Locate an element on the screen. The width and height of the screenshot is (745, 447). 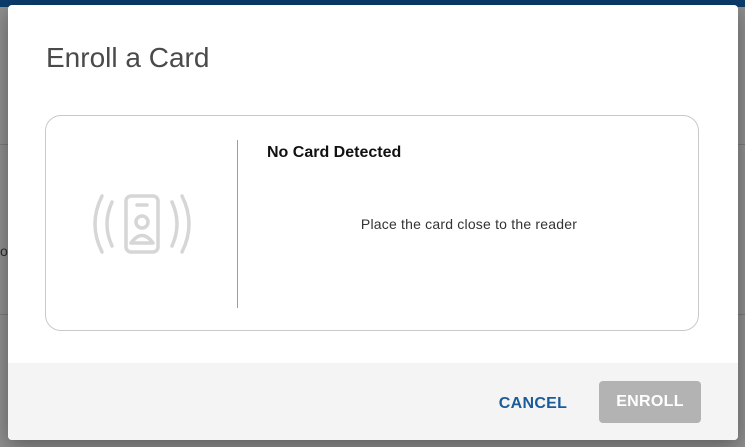
card-status-message: Place the card close to the reader is located at coordinates (469, 224).